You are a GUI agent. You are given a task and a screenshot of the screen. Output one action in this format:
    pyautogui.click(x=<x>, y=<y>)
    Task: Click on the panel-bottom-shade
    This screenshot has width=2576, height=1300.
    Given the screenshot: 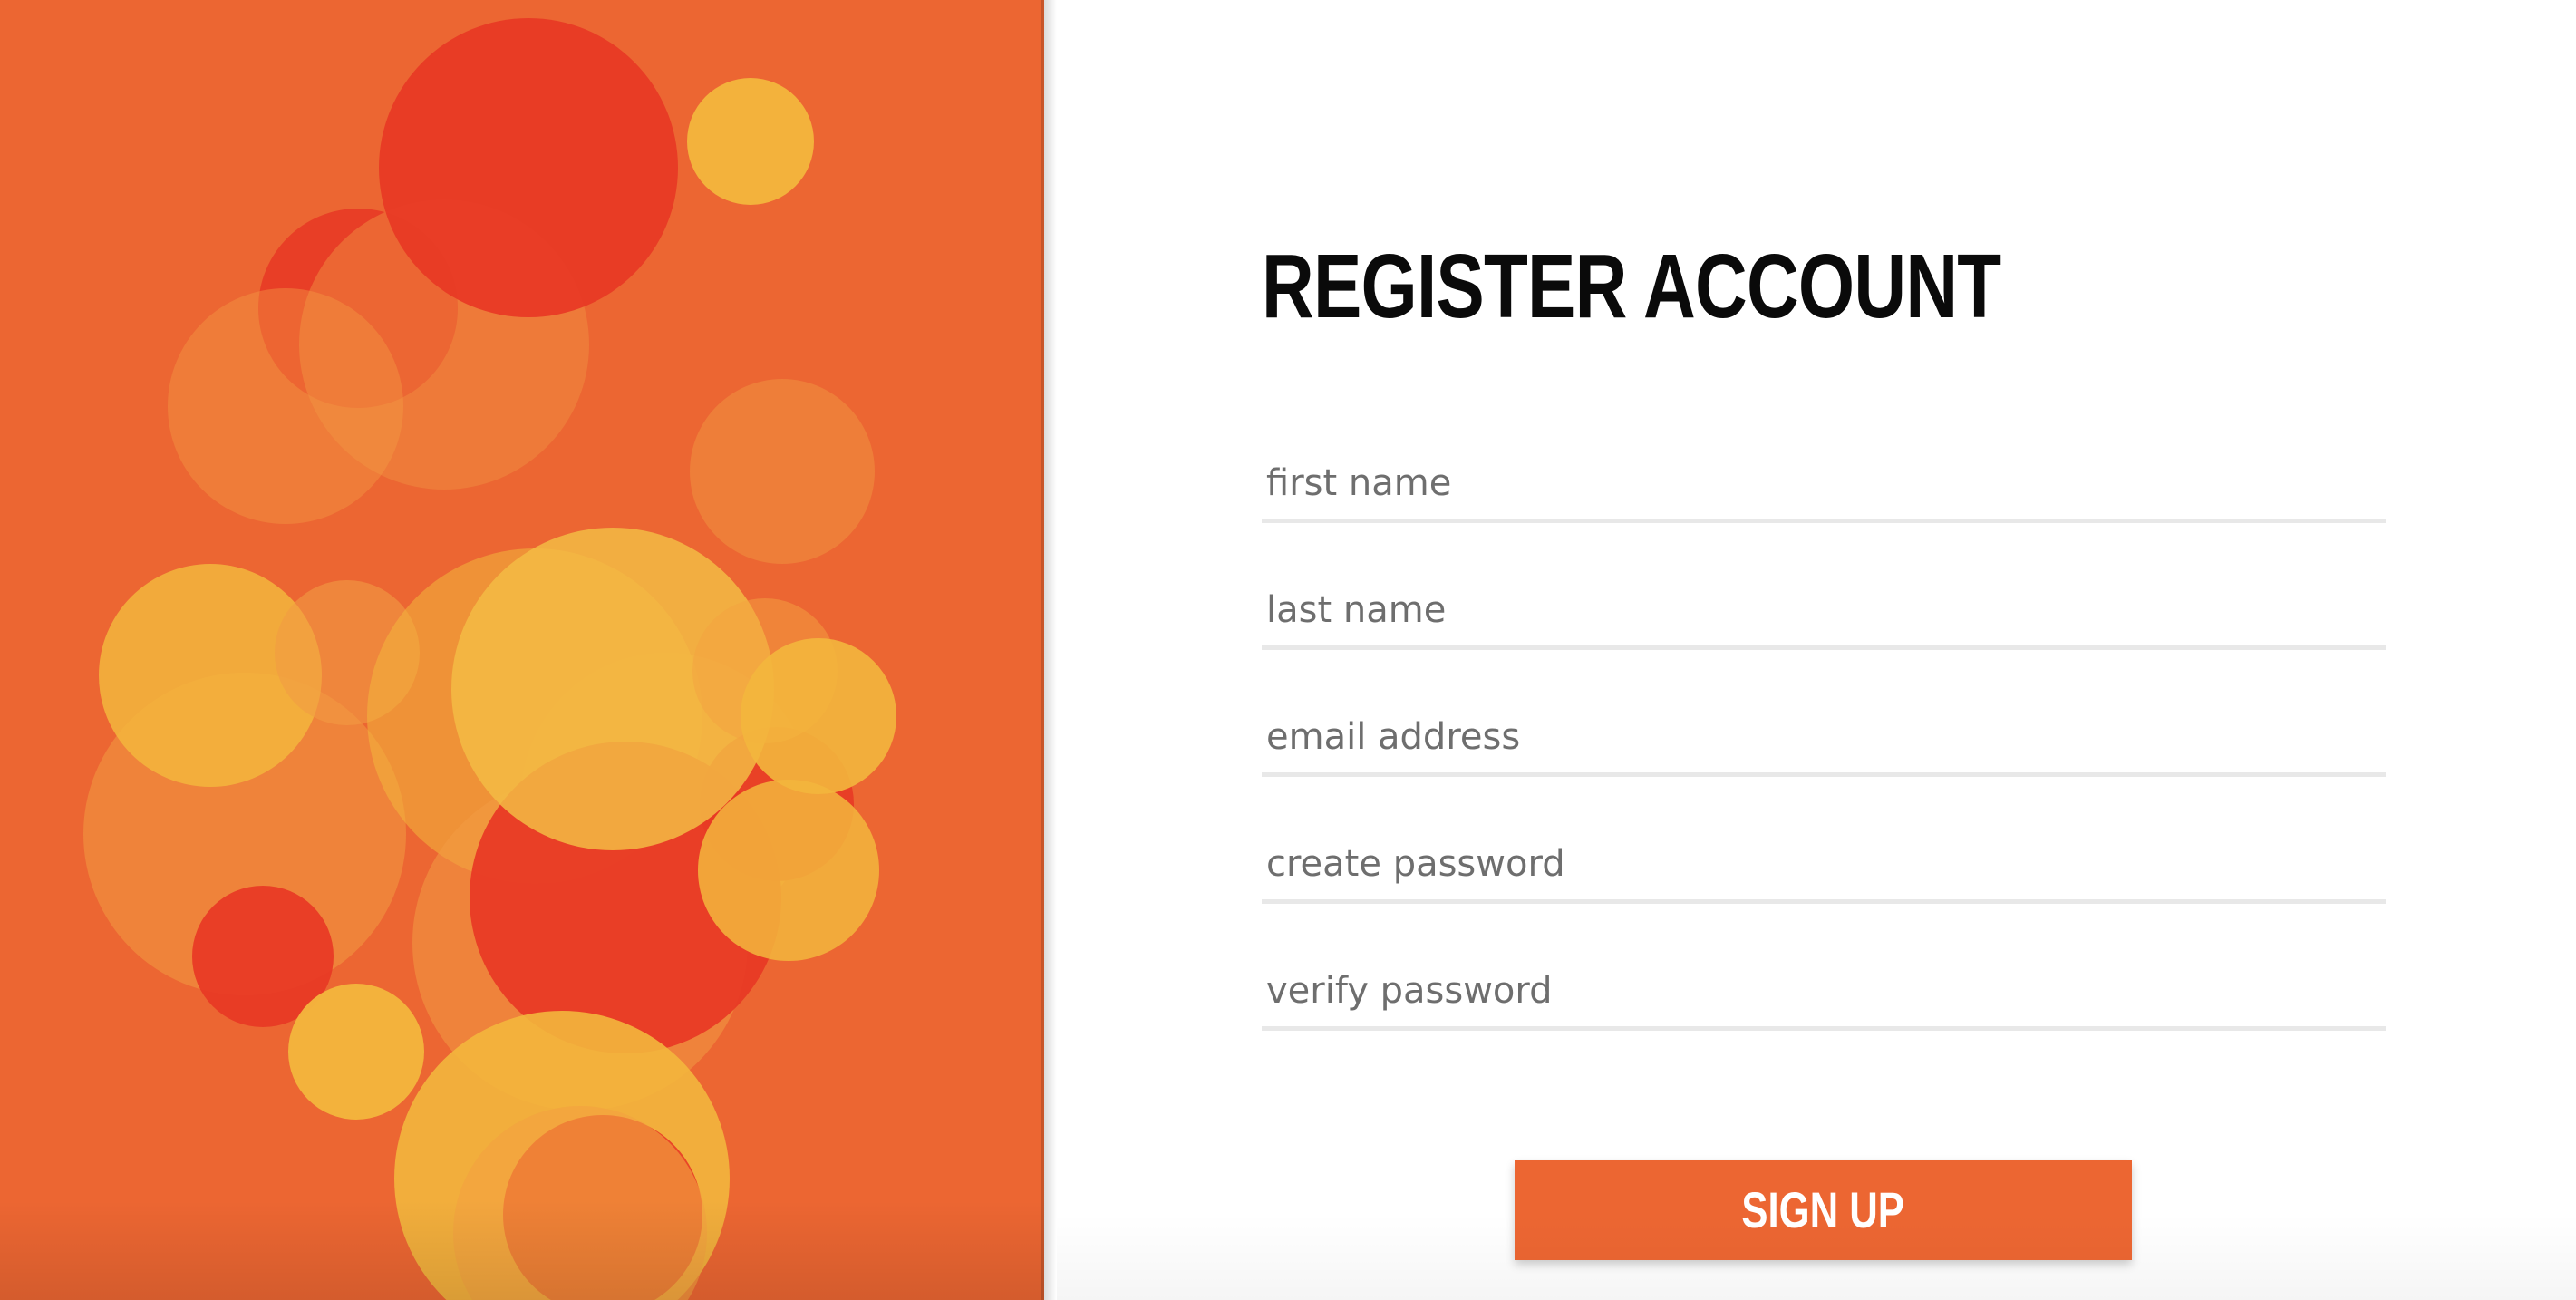 What is the action you would take?
    pyautogui.click(x=522, y=1250)
    